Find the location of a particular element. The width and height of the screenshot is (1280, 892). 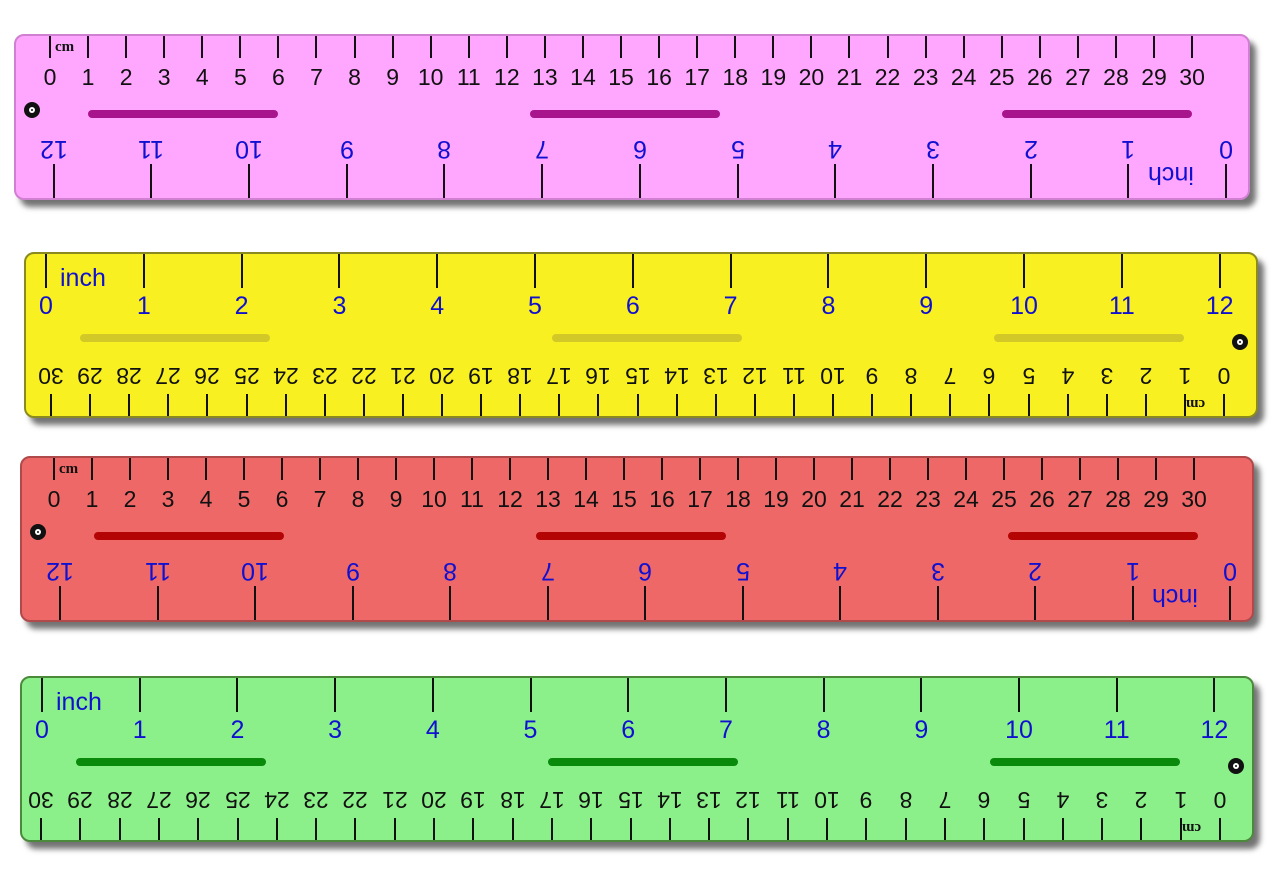

cm-label: 28 is located at coordinates (119, 800).